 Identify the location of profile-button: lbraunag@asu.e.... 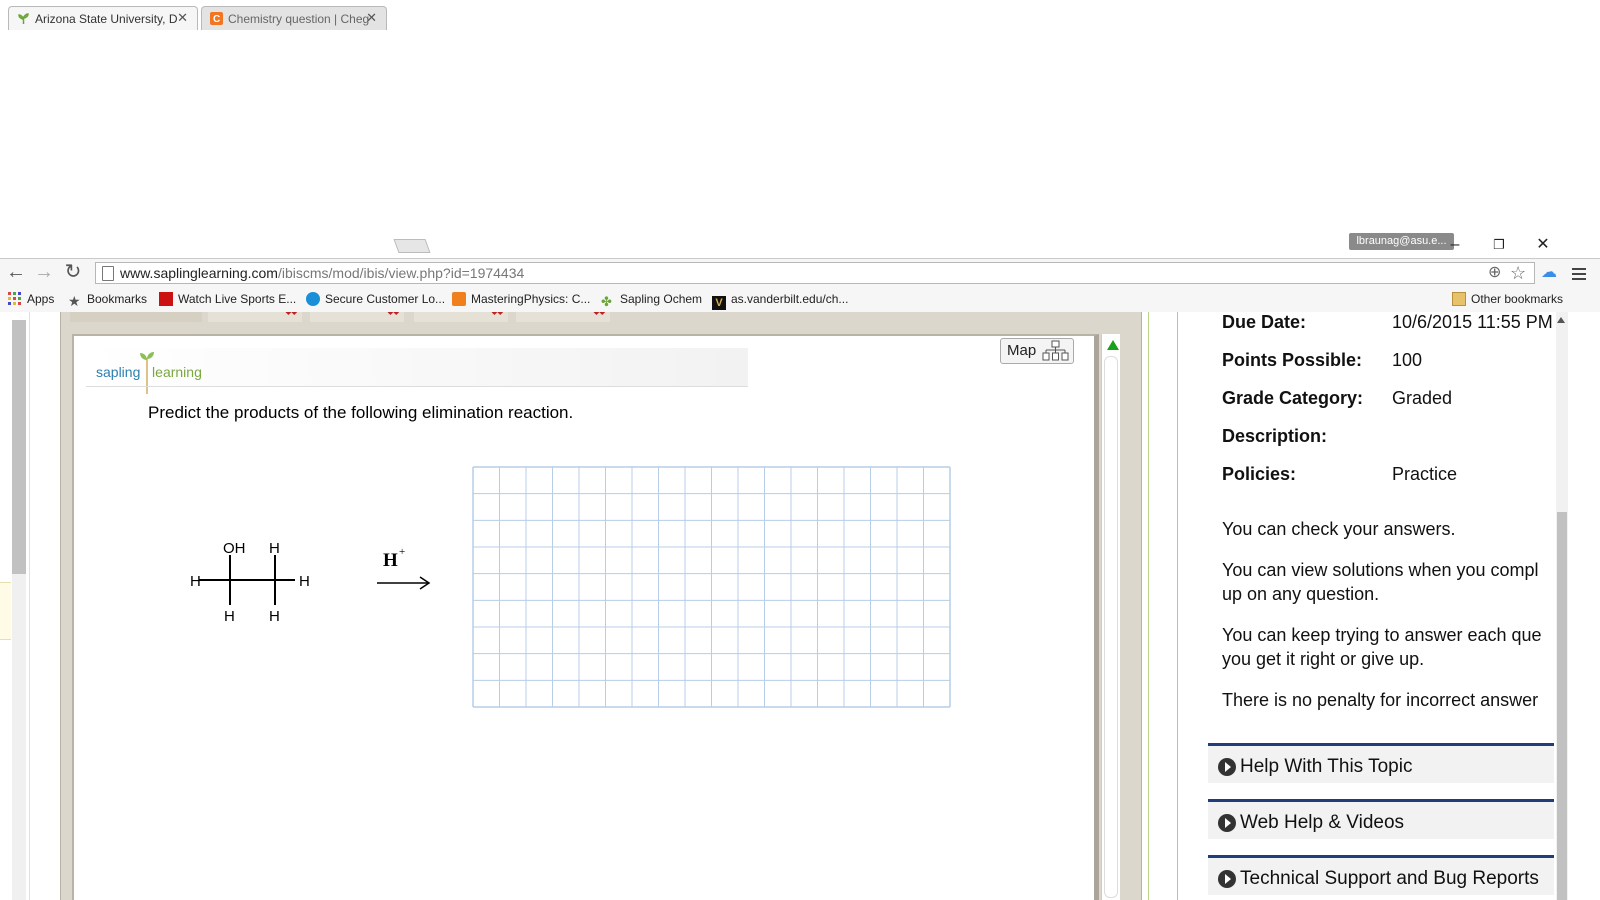
(1401, 241).